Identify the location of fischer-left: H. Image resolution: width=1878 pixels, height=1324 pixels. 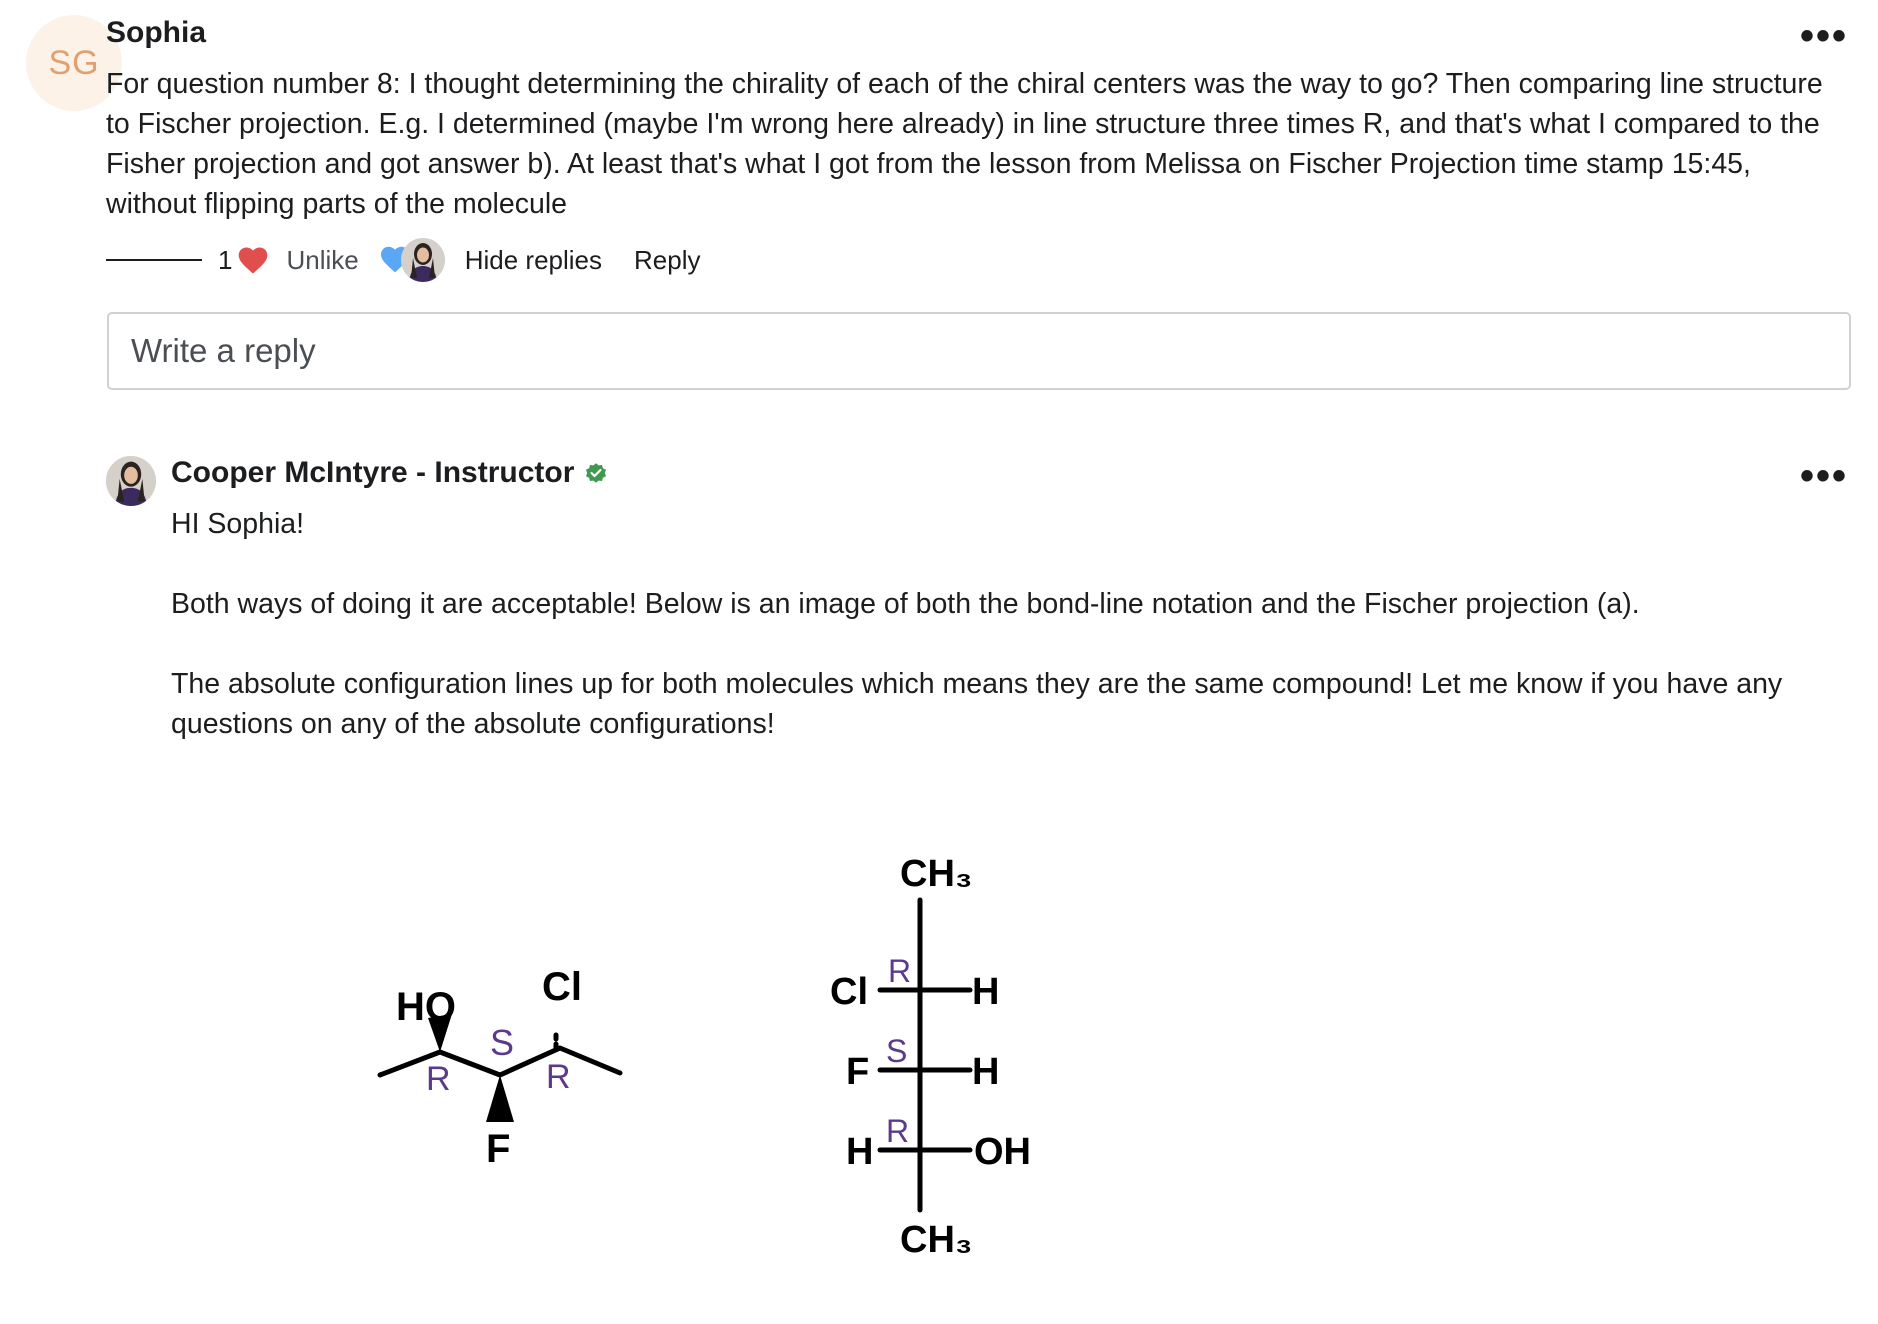
(859, 1152).